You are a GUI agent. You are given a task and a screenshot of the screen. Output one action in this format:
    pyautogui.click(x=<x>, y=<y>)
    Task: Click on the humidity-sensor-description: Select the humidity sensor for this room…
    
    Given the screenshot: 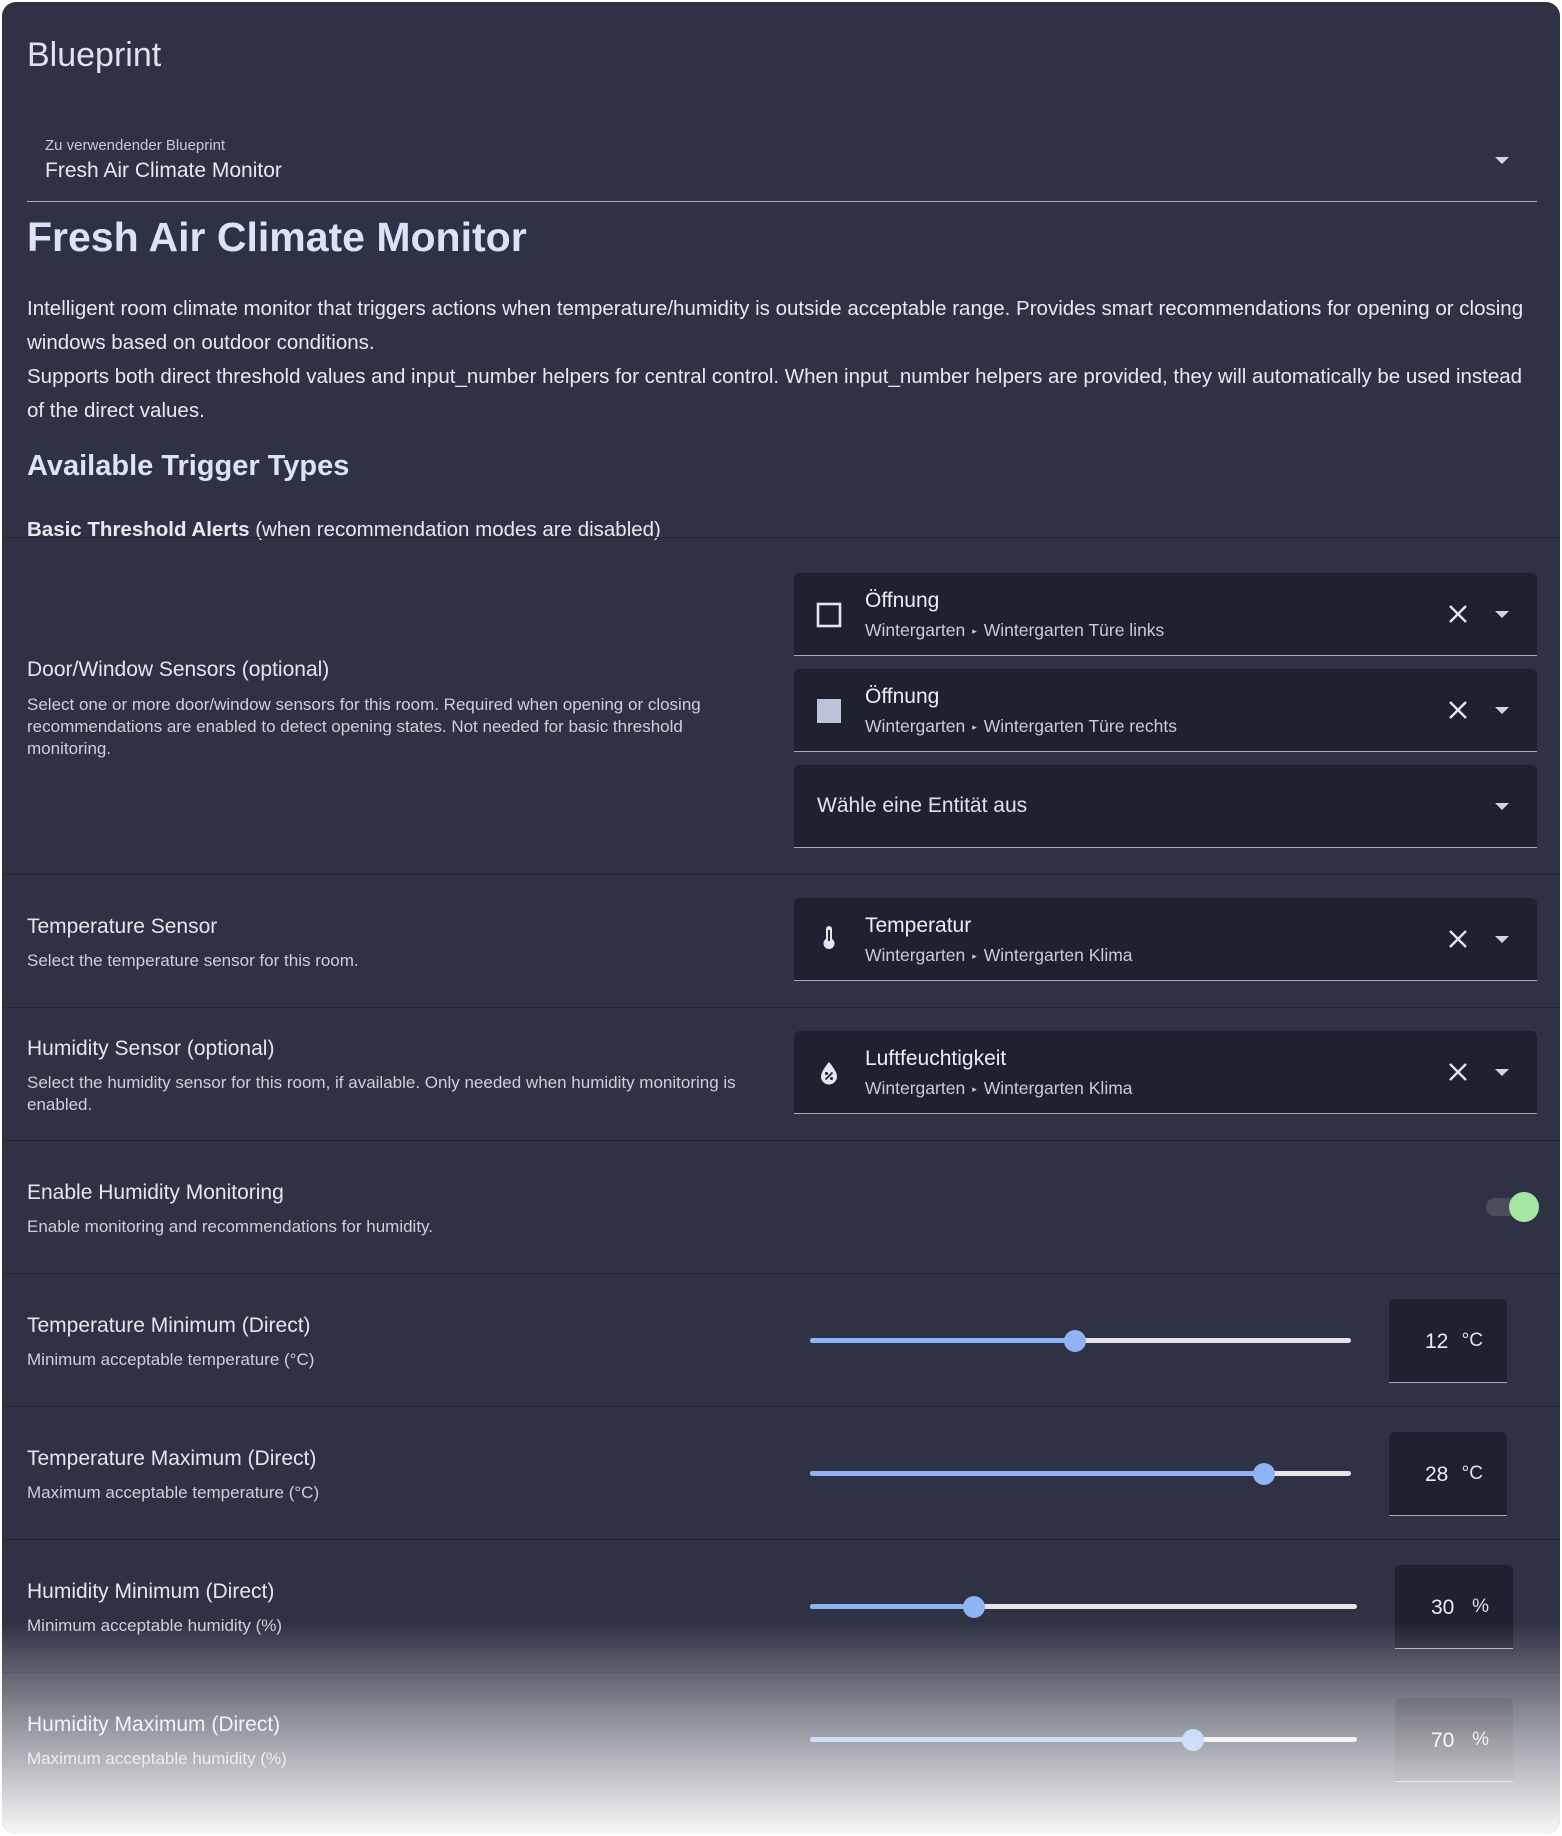 What is the action you would take?
    pyautogui.click(x=381, y=1093)
    